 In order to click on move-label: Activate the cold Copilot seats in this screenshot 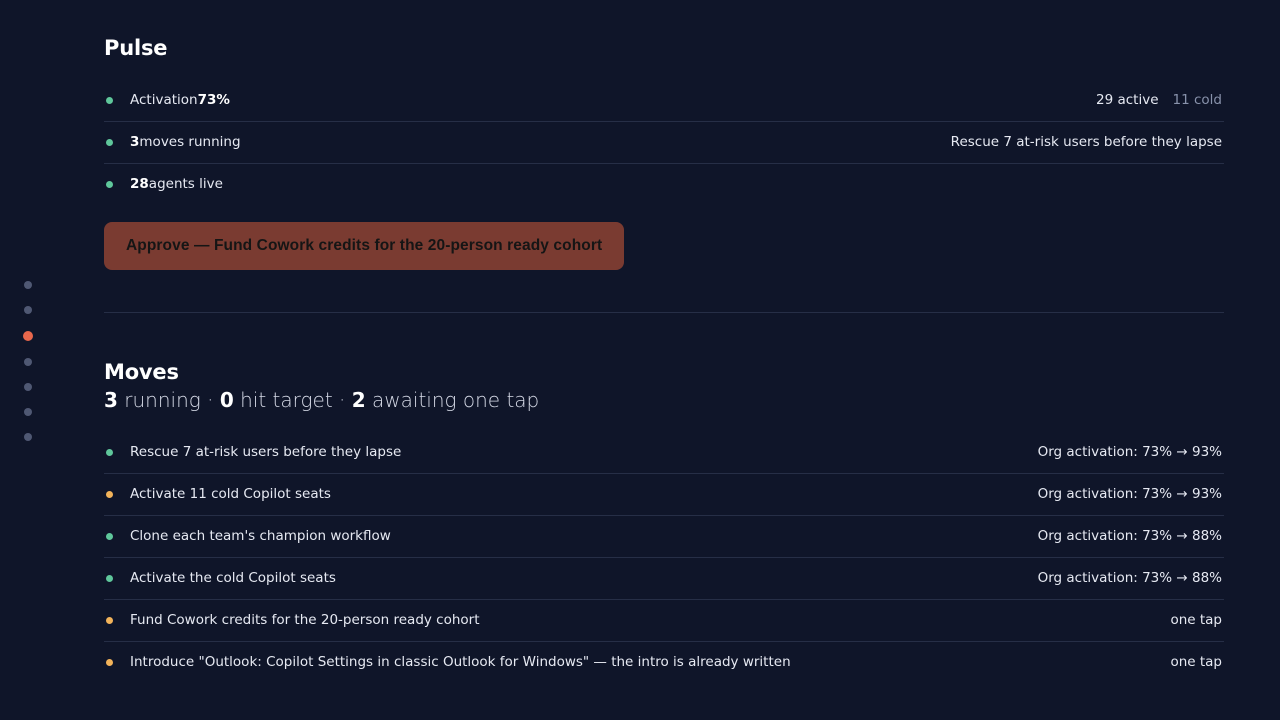, I will do `click(233, 578)`.